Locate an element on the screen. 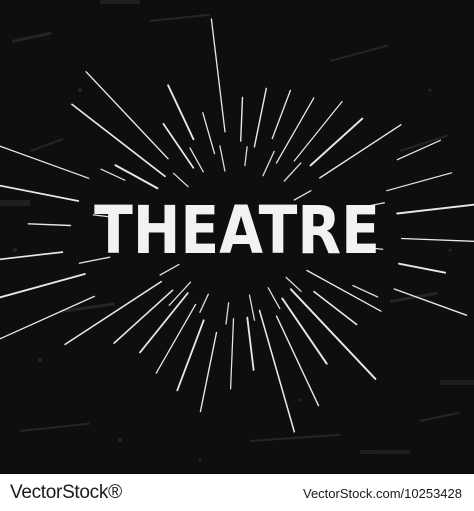  theatre-title: THEATRE is located at coordinates (237, 230).